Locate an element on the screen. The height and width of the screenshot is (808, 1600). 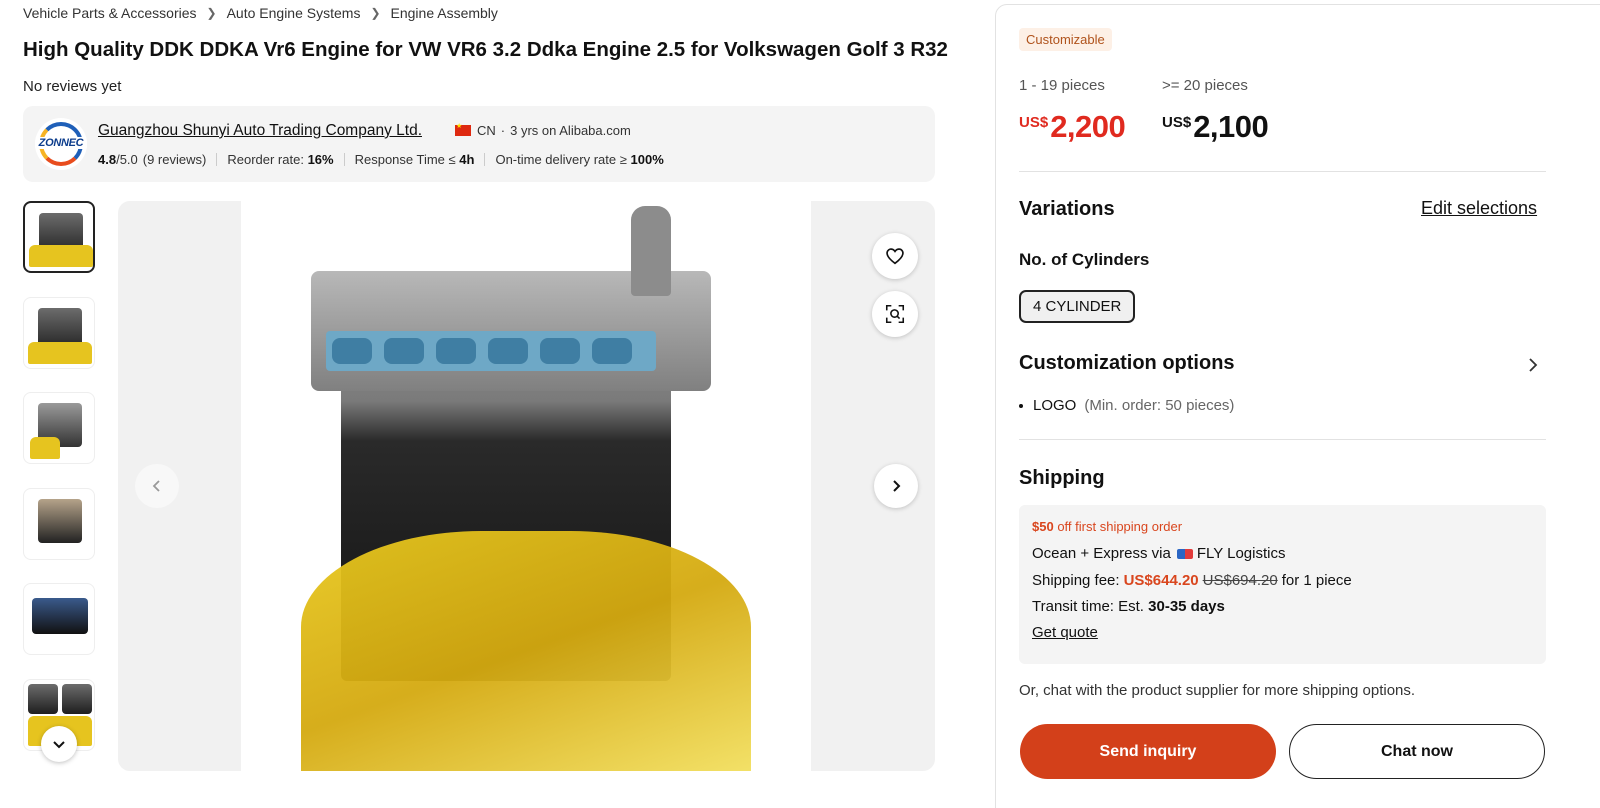
chevron-left-icon is located at coordinates (156, 486).